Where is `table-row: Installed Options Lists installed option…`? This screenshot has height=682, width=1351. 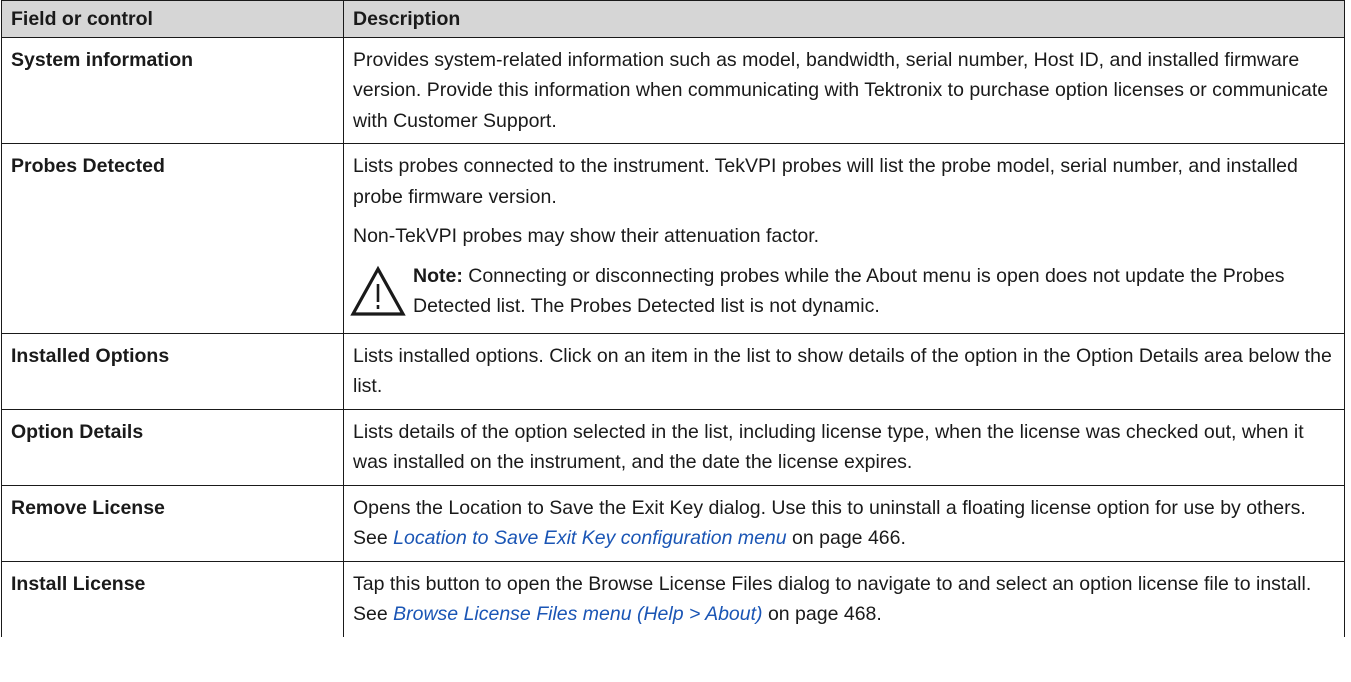 table-row: Installed Options Lists installed option… is located at coordinates (673, 371).